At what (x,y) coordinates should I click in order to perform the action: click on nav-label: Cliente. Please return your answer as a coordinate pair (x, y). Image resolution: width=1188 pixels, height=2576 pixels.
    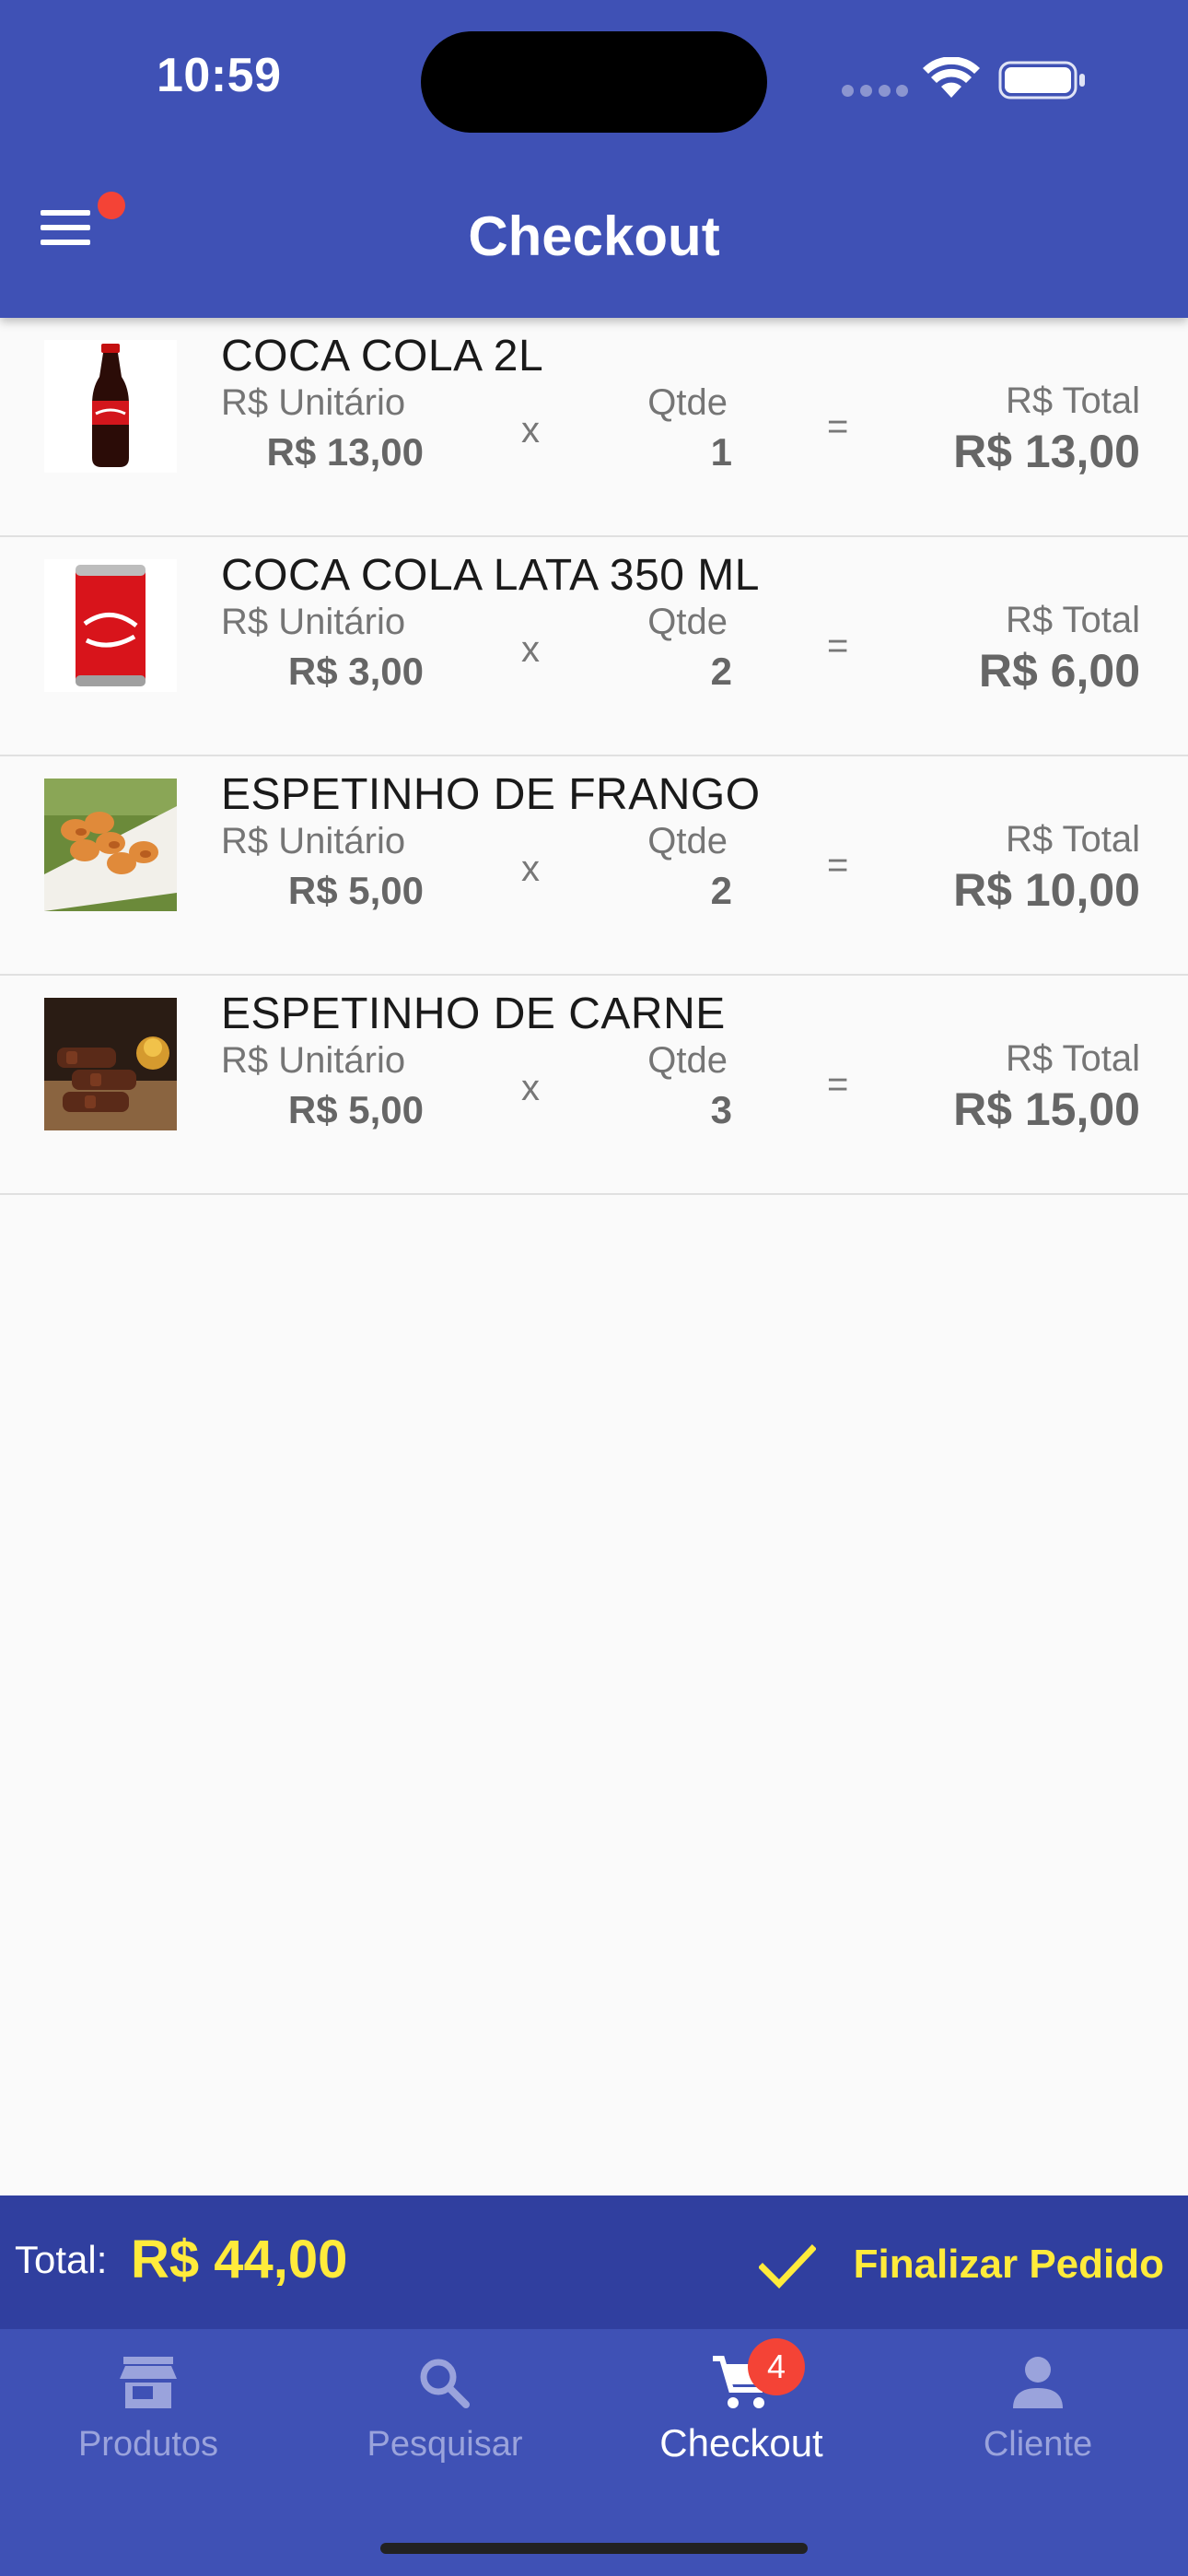
    Looking at the image, I should click on (1038, 2444).